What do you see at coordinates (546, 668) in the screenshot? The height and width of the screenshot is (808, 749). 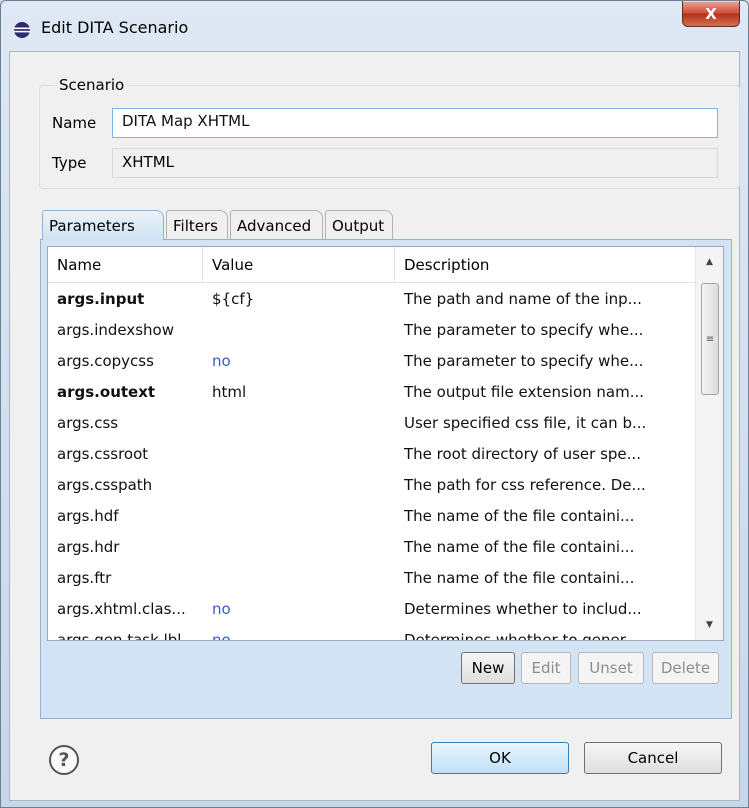 I see `edit-button: Edit` at bounding box center [546, 668].